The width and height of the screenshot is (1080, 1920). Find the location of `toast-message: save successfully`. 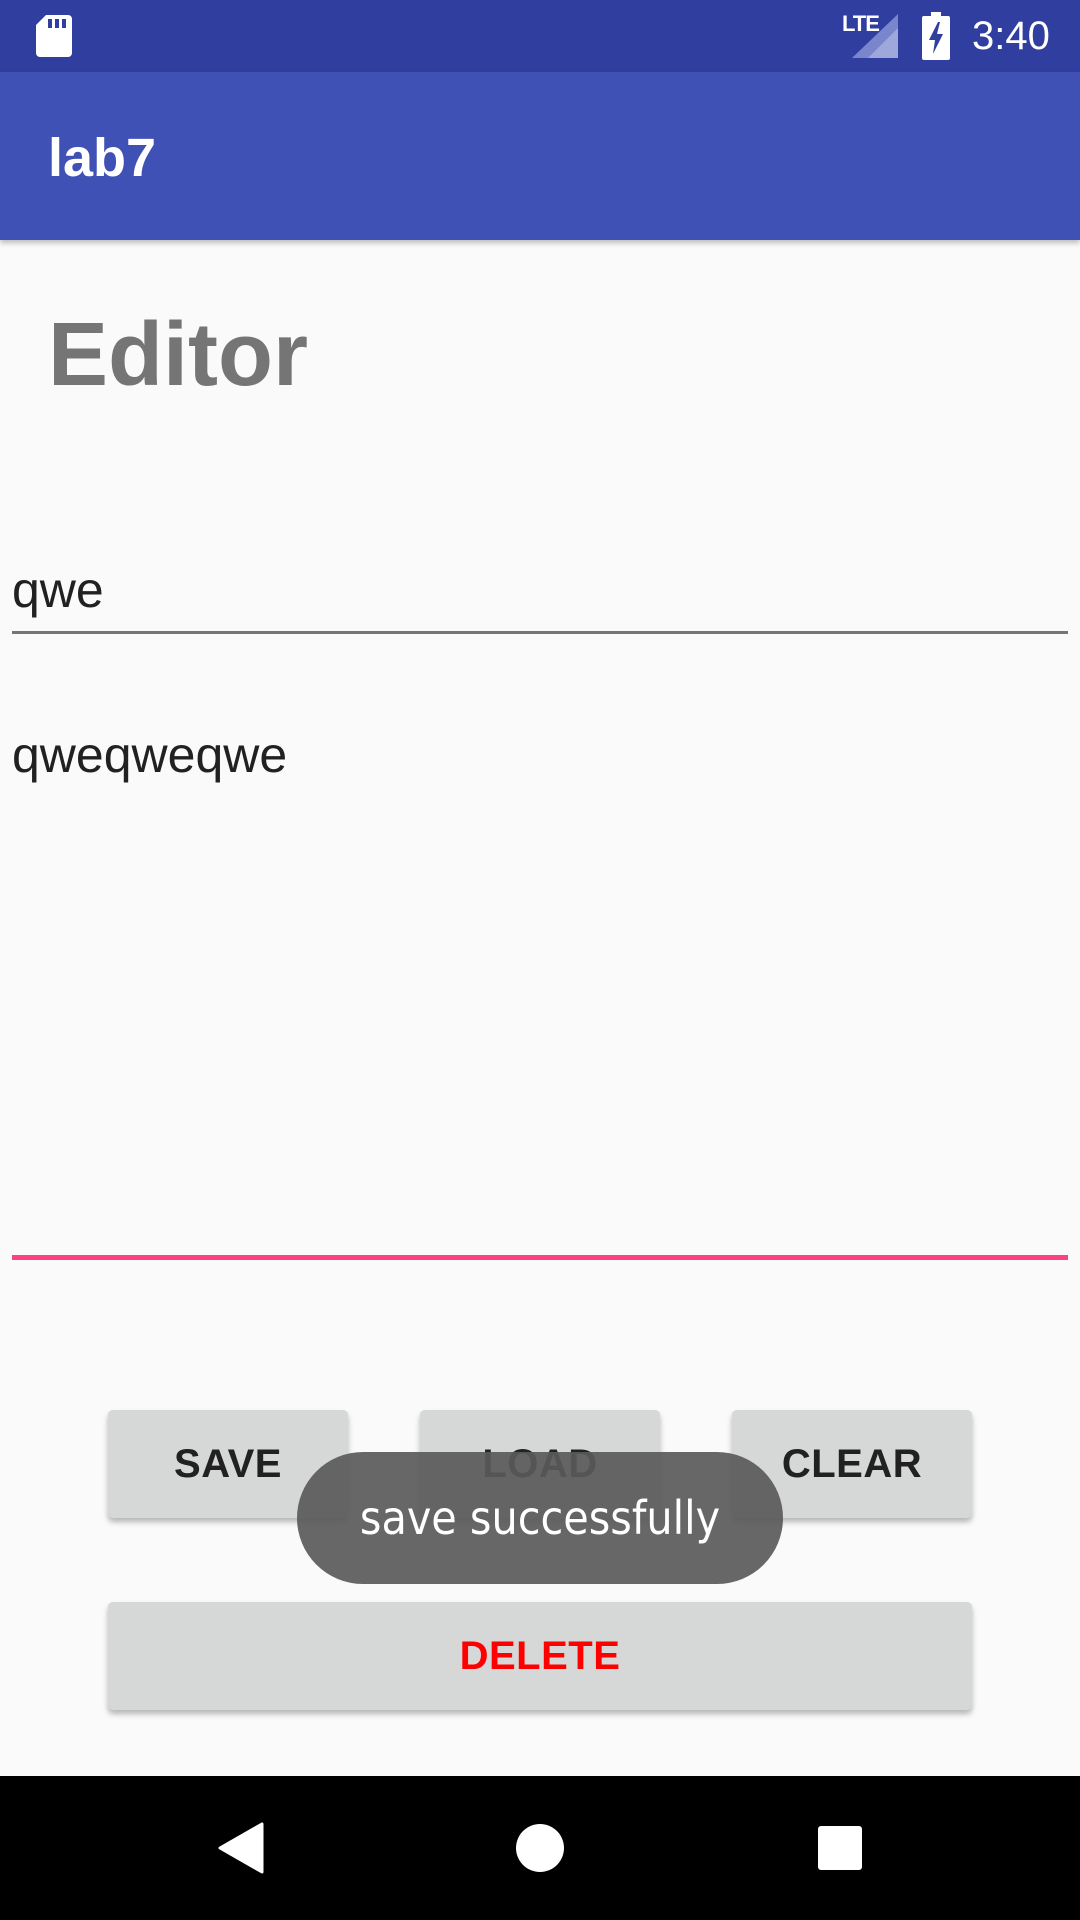

toast-message: save successfully is located at coordinates (540, 1518).